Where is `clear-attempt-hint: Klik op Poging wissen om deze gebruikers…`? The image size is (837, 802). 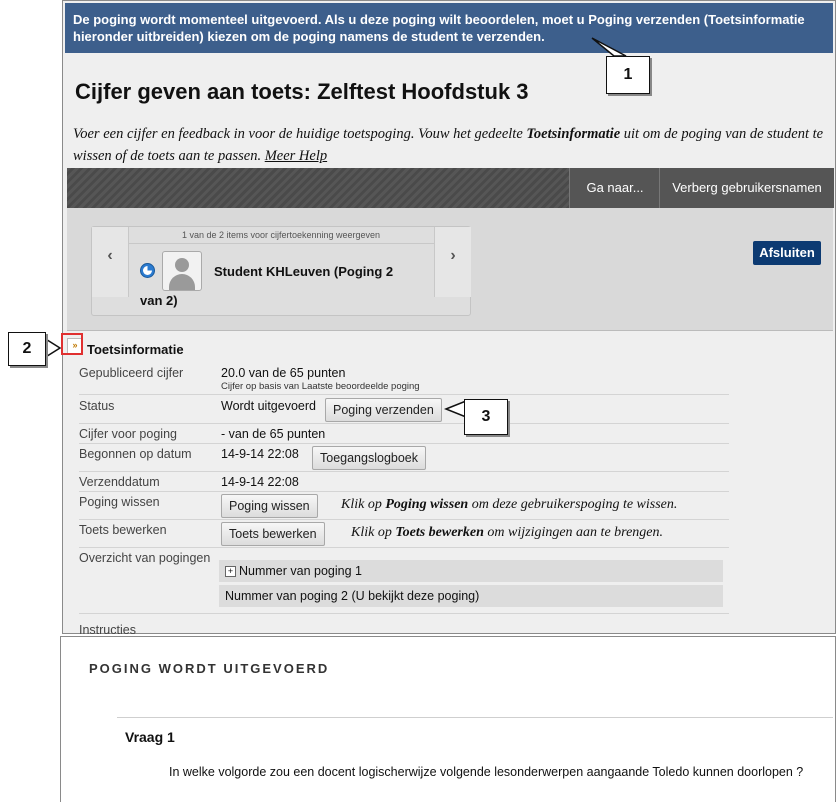 clear-attempt-hint: Klik op Poging wissen om deze gebruikers… is located at coordinates (509, 505).